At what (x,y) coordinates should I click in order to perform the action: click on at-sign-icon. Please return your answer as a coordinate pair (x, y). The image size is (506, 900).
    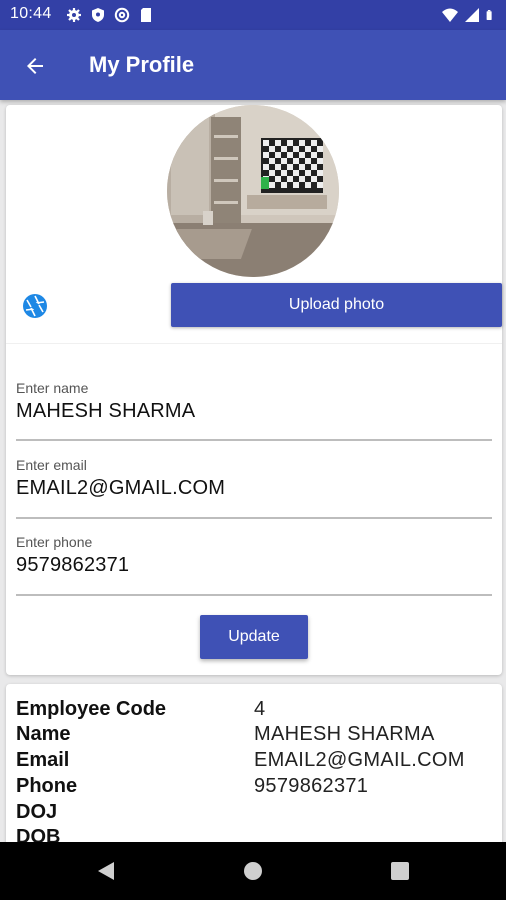
    Looking at the image, I should click on (122, 15).